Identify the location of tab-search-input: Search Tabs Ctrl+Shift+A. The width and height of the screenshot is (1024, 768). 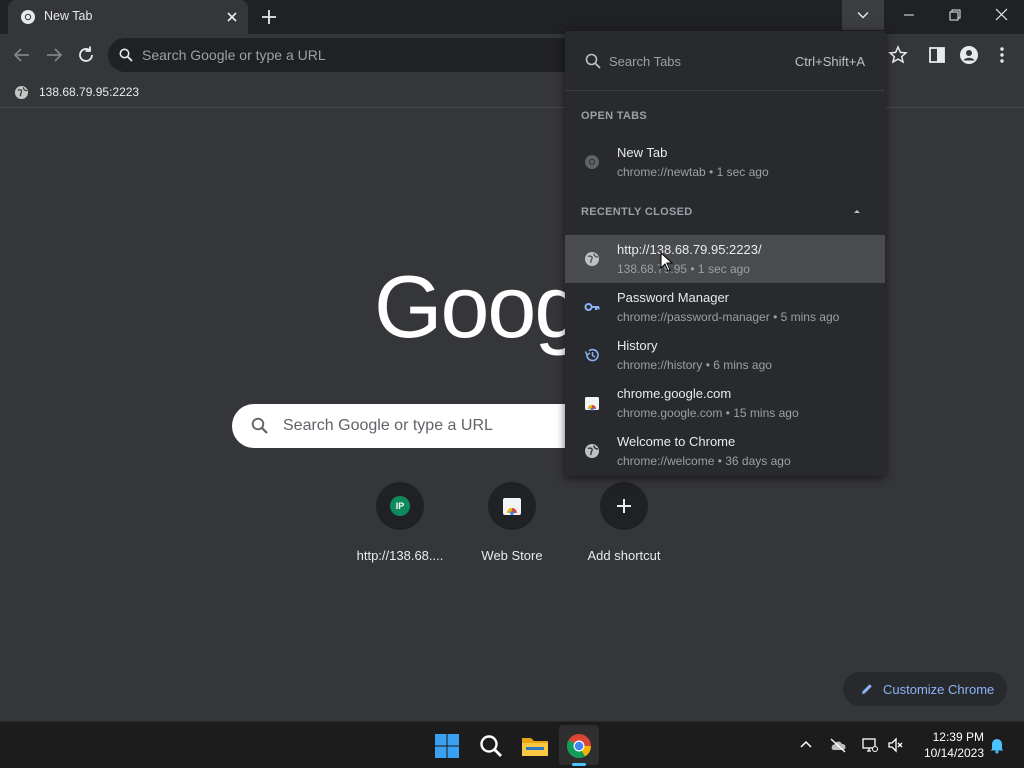
(725, 61).